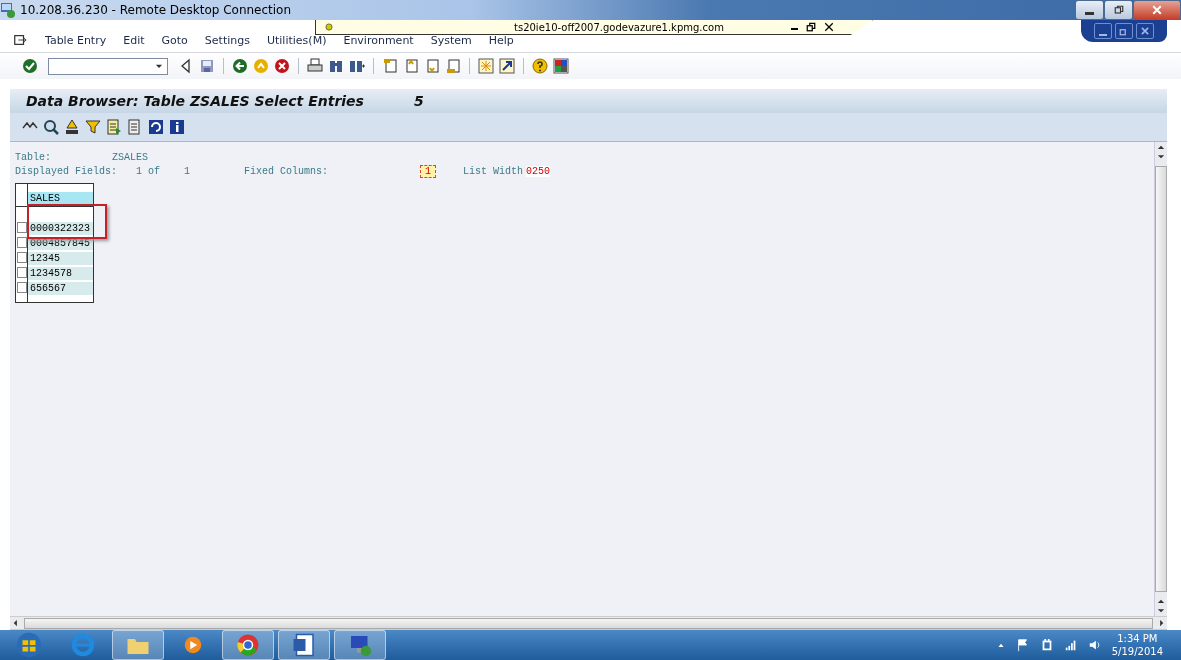 The image size is (1181, 660). Describe the element at coordinates (135, 127) in the screenshot. I see `list-icon` at that location.